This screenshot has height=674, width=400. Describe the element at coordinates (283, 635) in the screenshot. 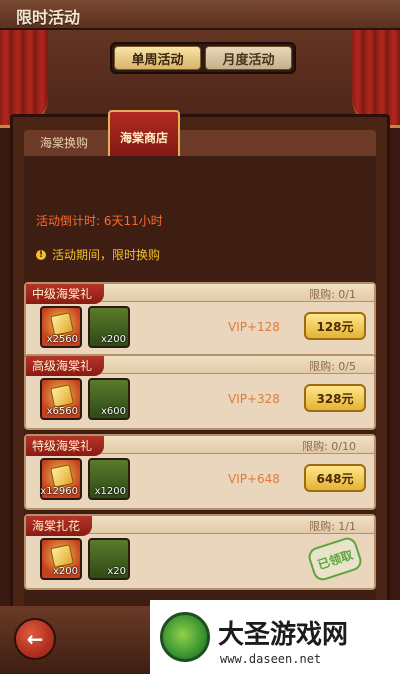

I see `watermark-title: 大圣游戏网` at that location.